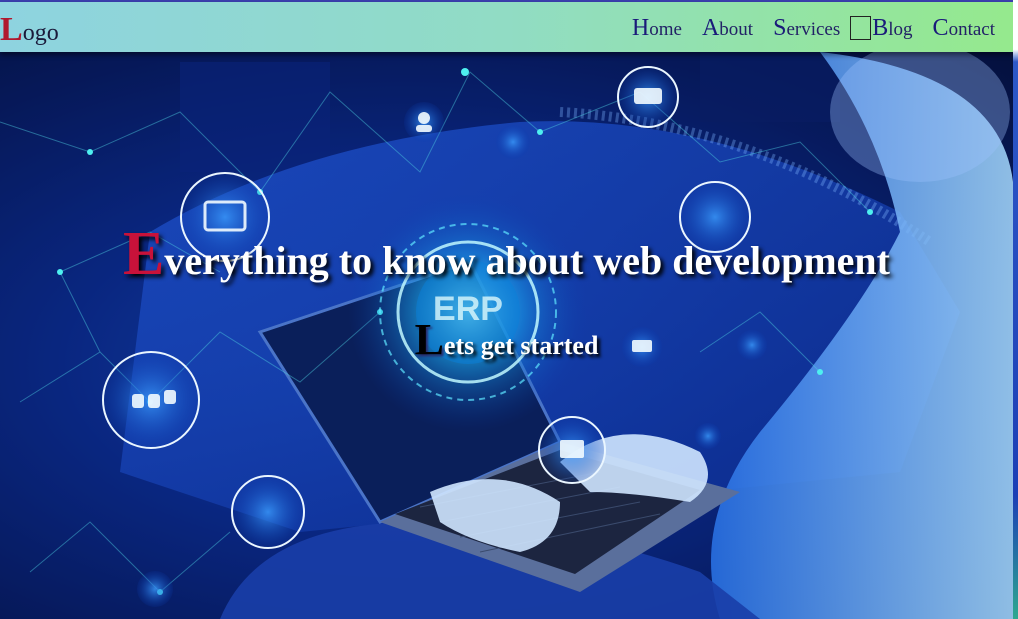 The image size is (1018, 619). I want to click on main-nav: Home About Services Blog Contact, so click(803, 29).